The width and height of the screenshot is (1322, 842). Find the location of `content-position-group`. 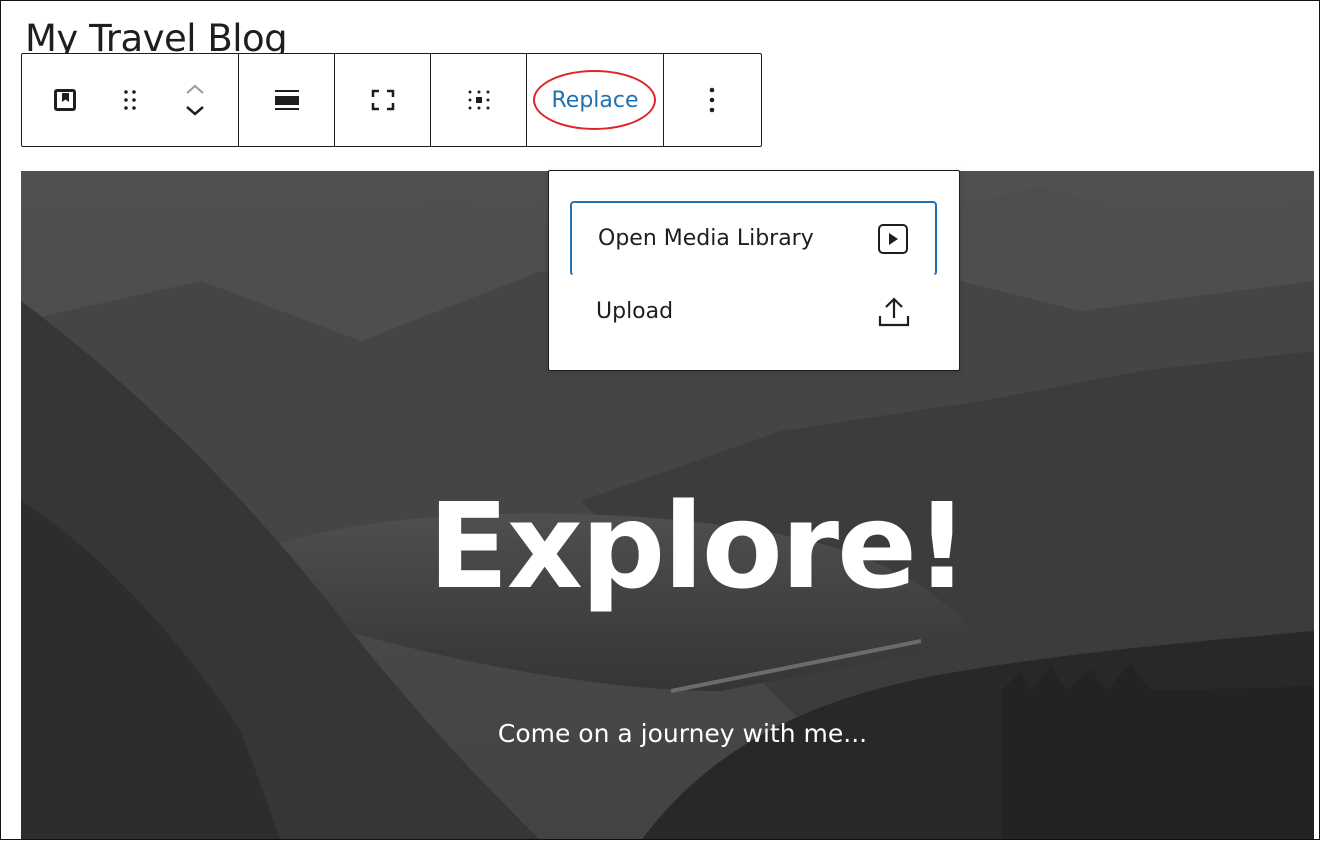

content-position-group is located at coordinates (479, 100).